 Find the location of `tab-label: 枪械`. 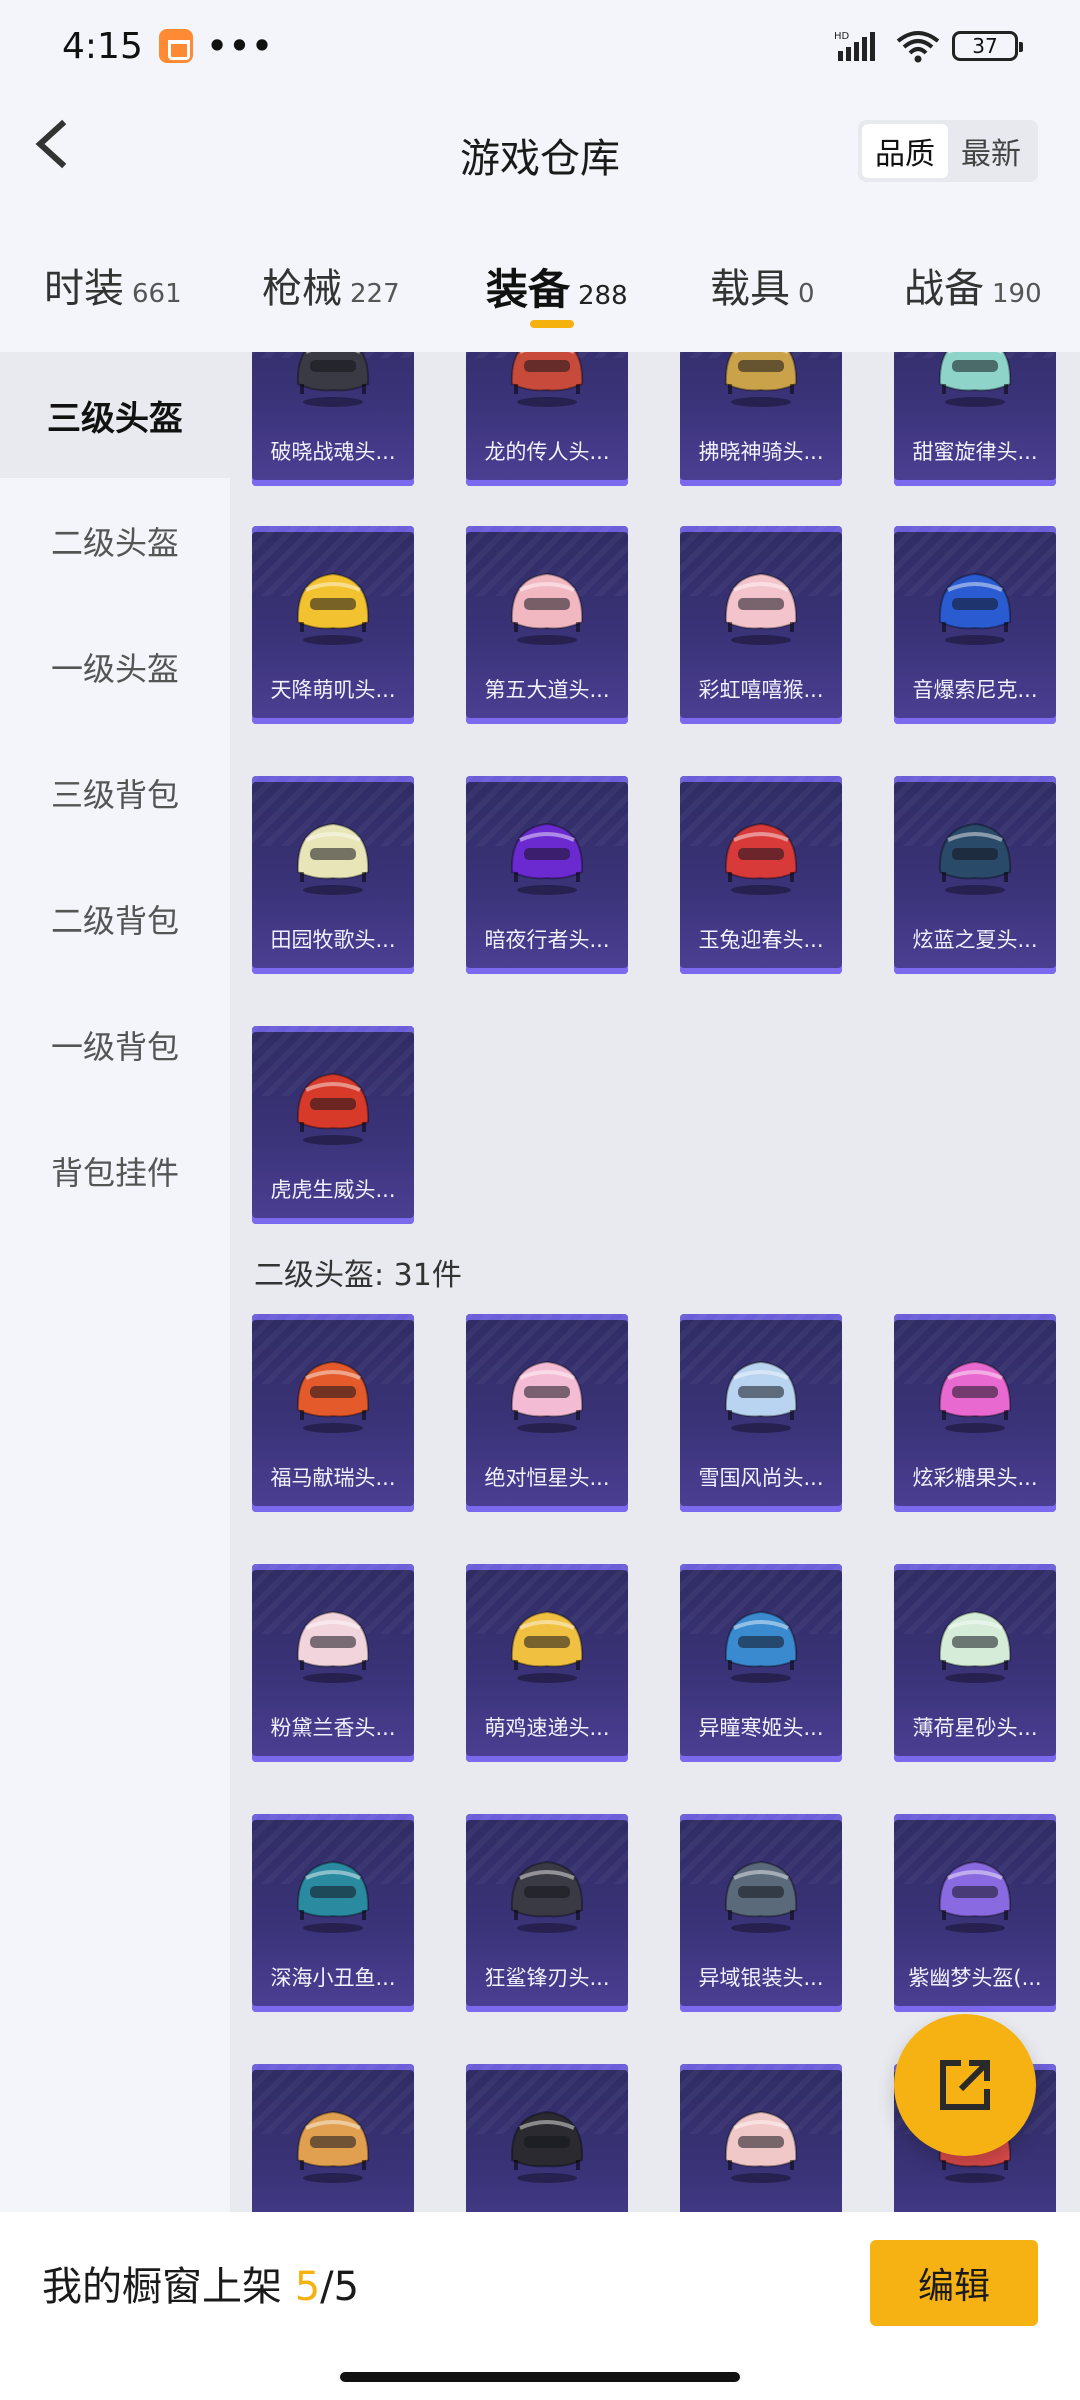

tab-label: 枪械 is located at coordinates (302, 289).